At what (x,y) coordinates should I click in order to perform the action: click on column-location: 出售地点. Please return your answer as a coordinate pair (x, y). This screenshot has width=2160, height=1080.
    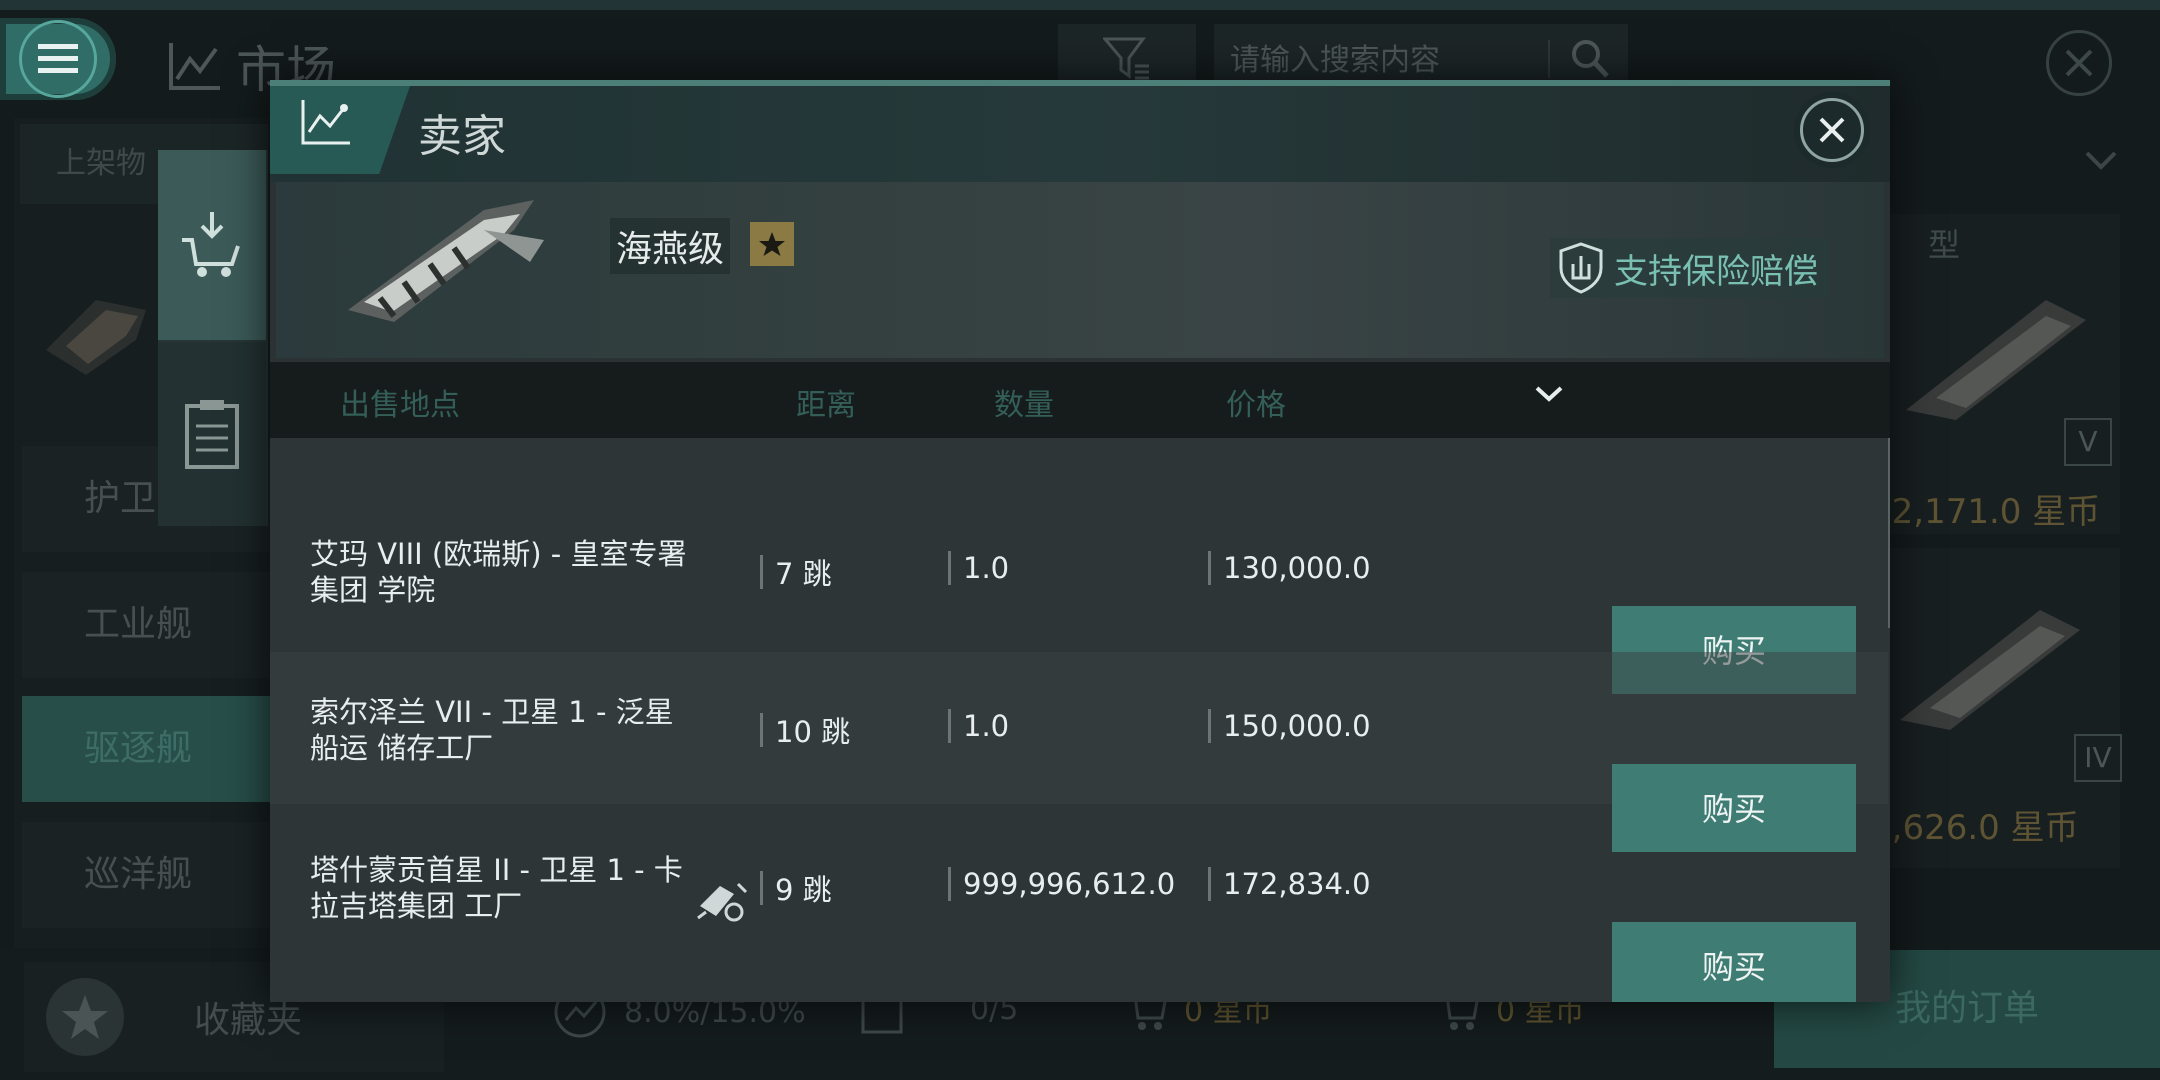
    Looking at the image, I should click on (400, 405).